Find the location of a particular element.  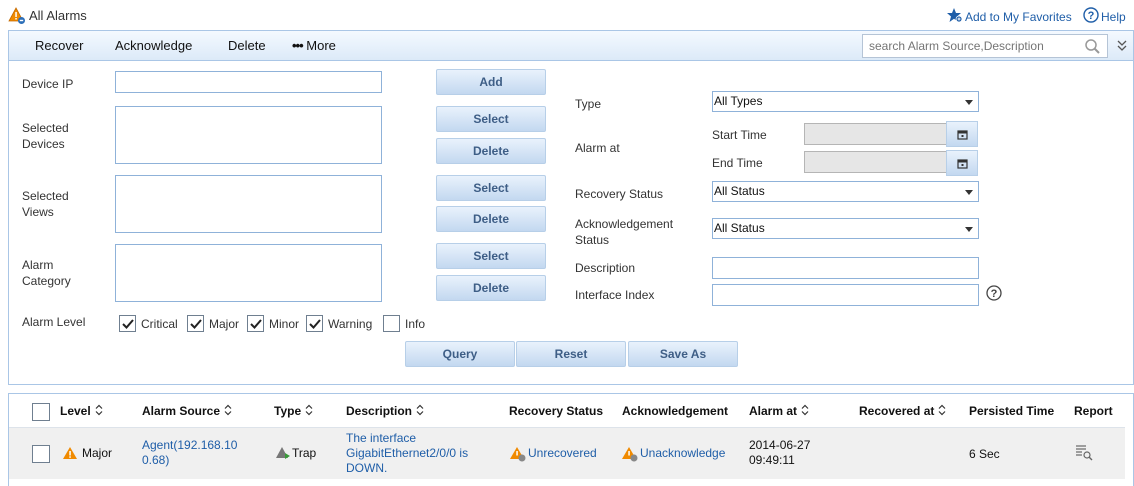

interface-index-input is located at coordinates (845, 295).